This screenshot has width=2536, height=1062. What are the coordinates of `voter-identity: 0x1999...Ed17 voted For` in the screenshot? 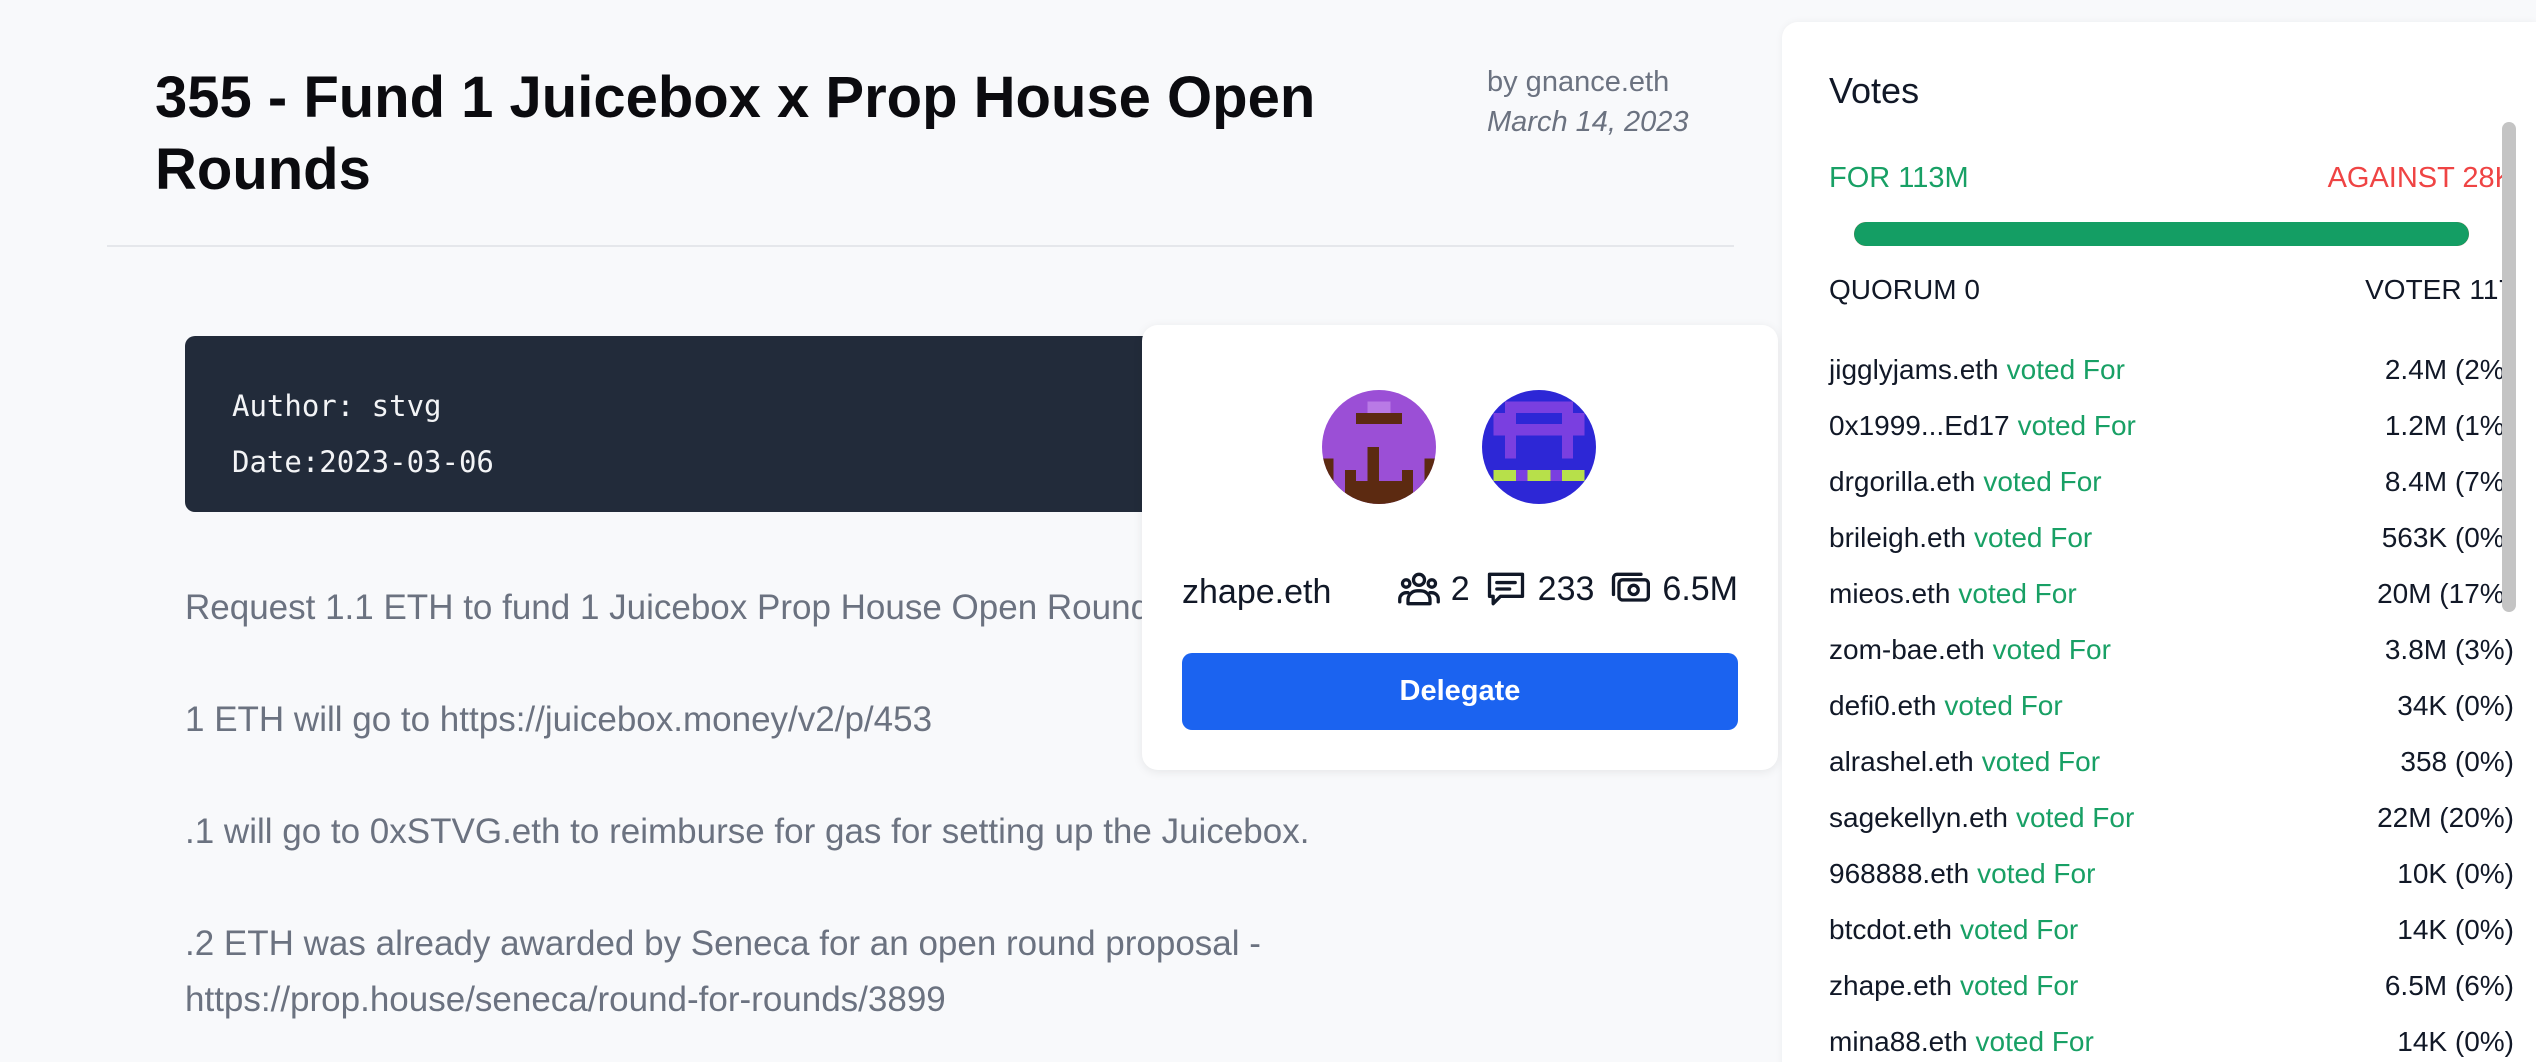 It's located at (1982, 426).